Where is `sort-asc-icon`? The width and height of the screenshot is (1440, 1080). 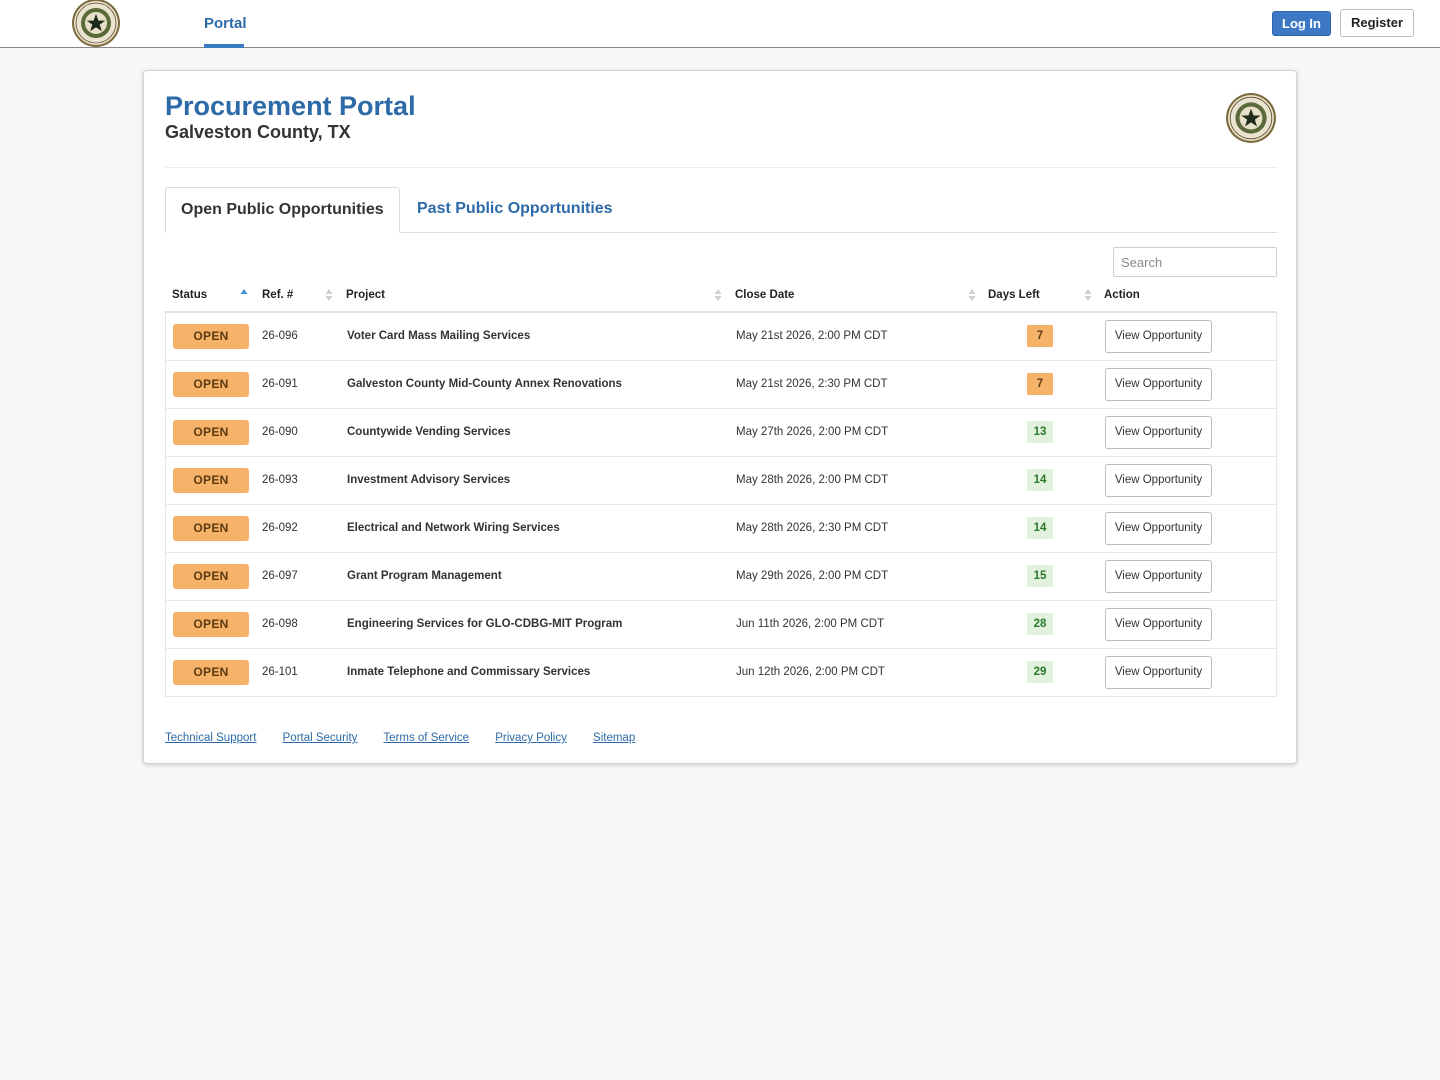
sort-asc-icon is located at coordinates (244, 295).